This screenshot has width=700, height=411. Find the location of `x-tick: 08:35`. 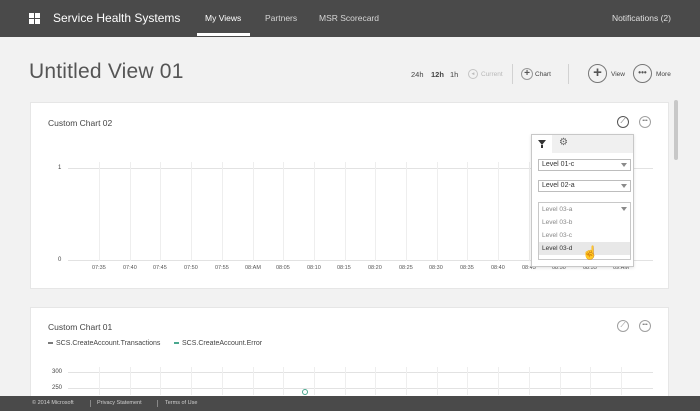

x-tick: 08:35 is located at coordinates (467, 268).